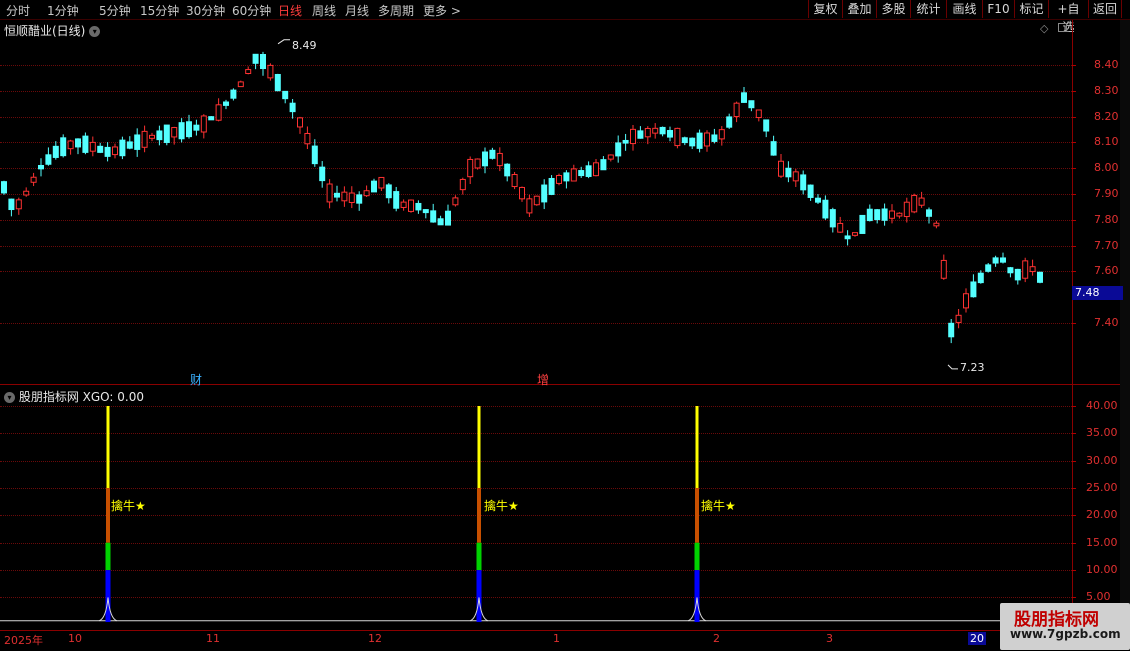 The image size is (1130, 651). Describe the element at coordinates (159, 10) in the screenshot. I see `period-tab-15min: 15分钟` at that location.